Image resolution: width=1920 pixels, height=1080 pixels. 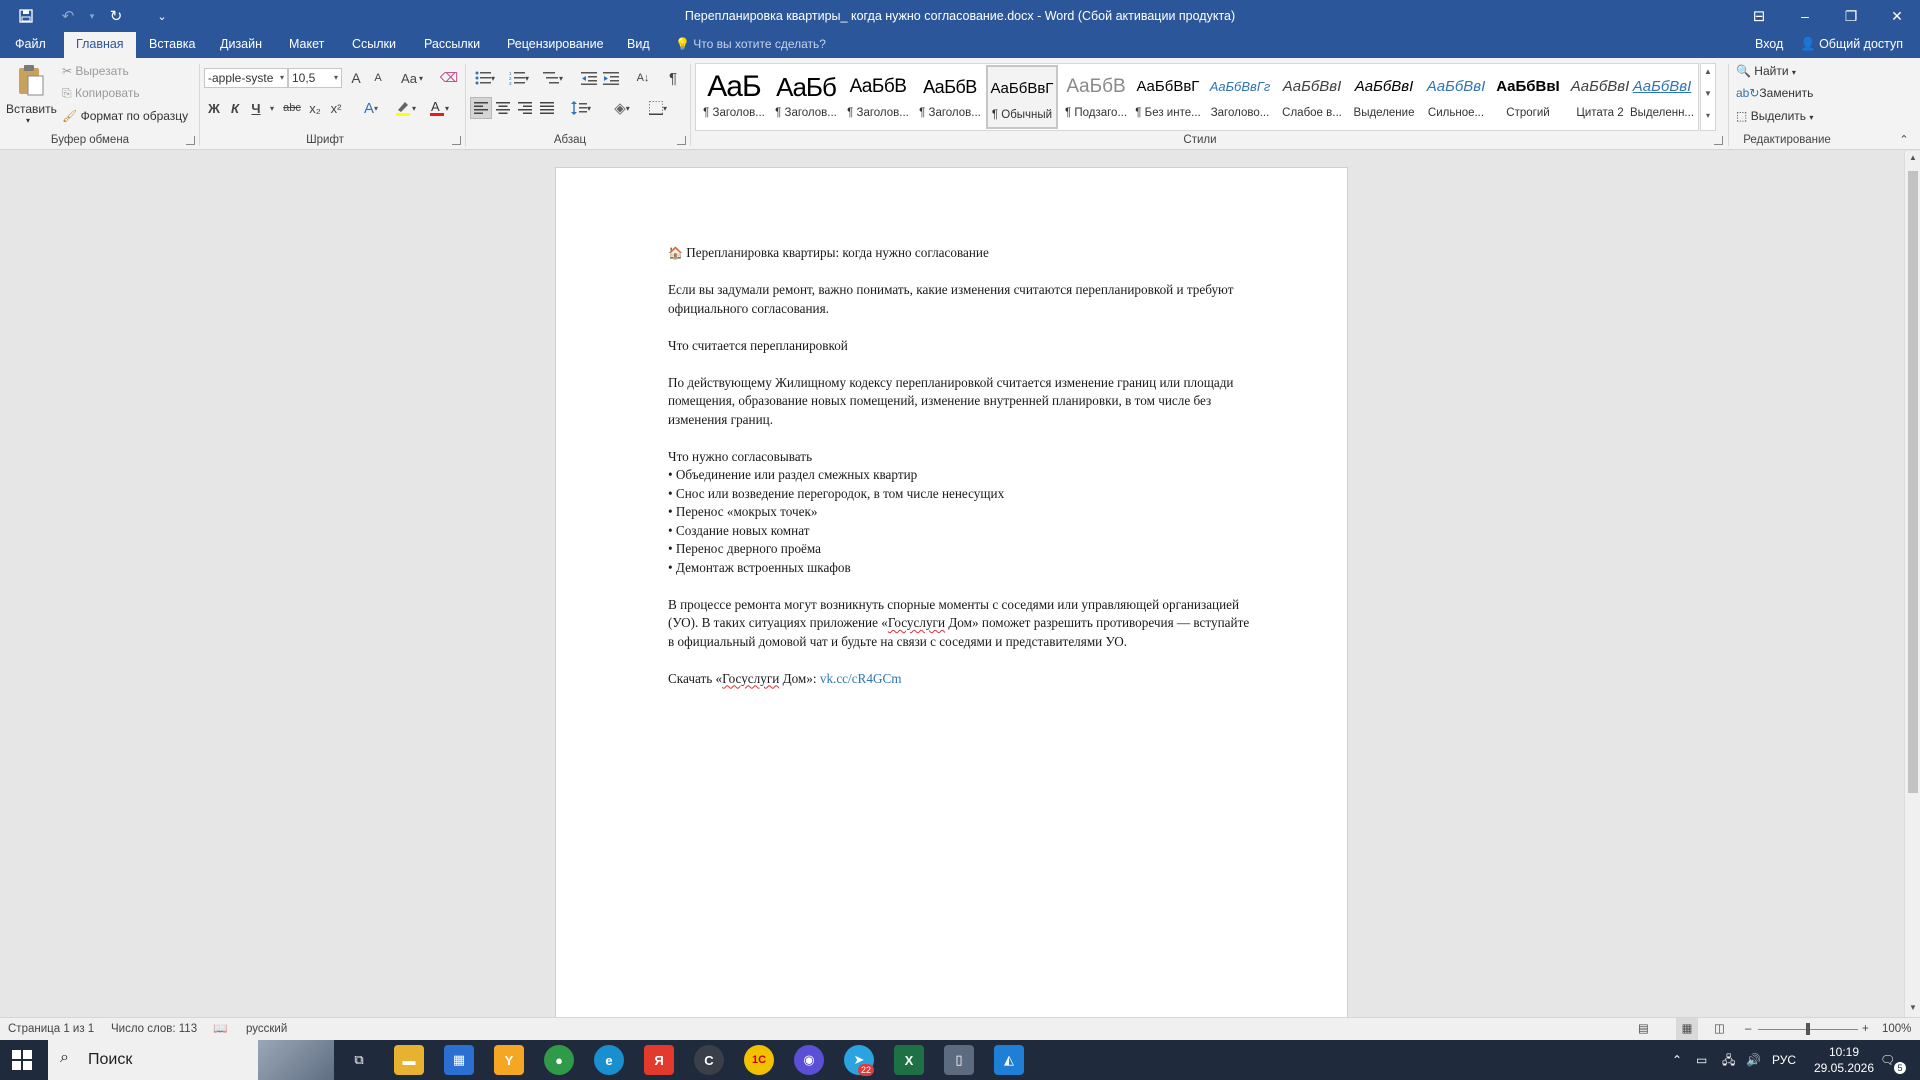 I want to click on scrollbar-thumb, so click(x=1913, y=482).